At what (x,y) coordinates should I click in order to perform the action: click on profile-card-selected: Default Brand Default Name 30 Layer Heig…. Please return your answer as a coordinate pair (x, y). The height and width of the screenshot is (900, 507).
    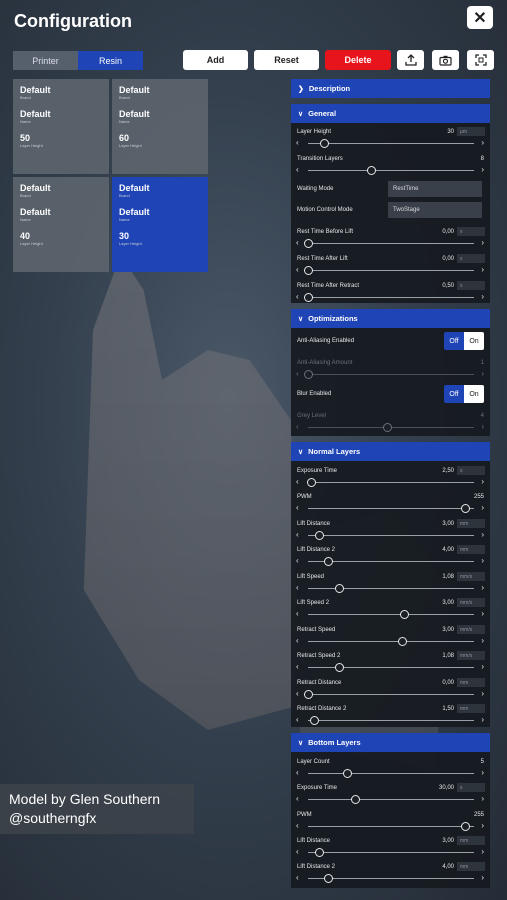
    Looking at the image, I should click on (160, 224).